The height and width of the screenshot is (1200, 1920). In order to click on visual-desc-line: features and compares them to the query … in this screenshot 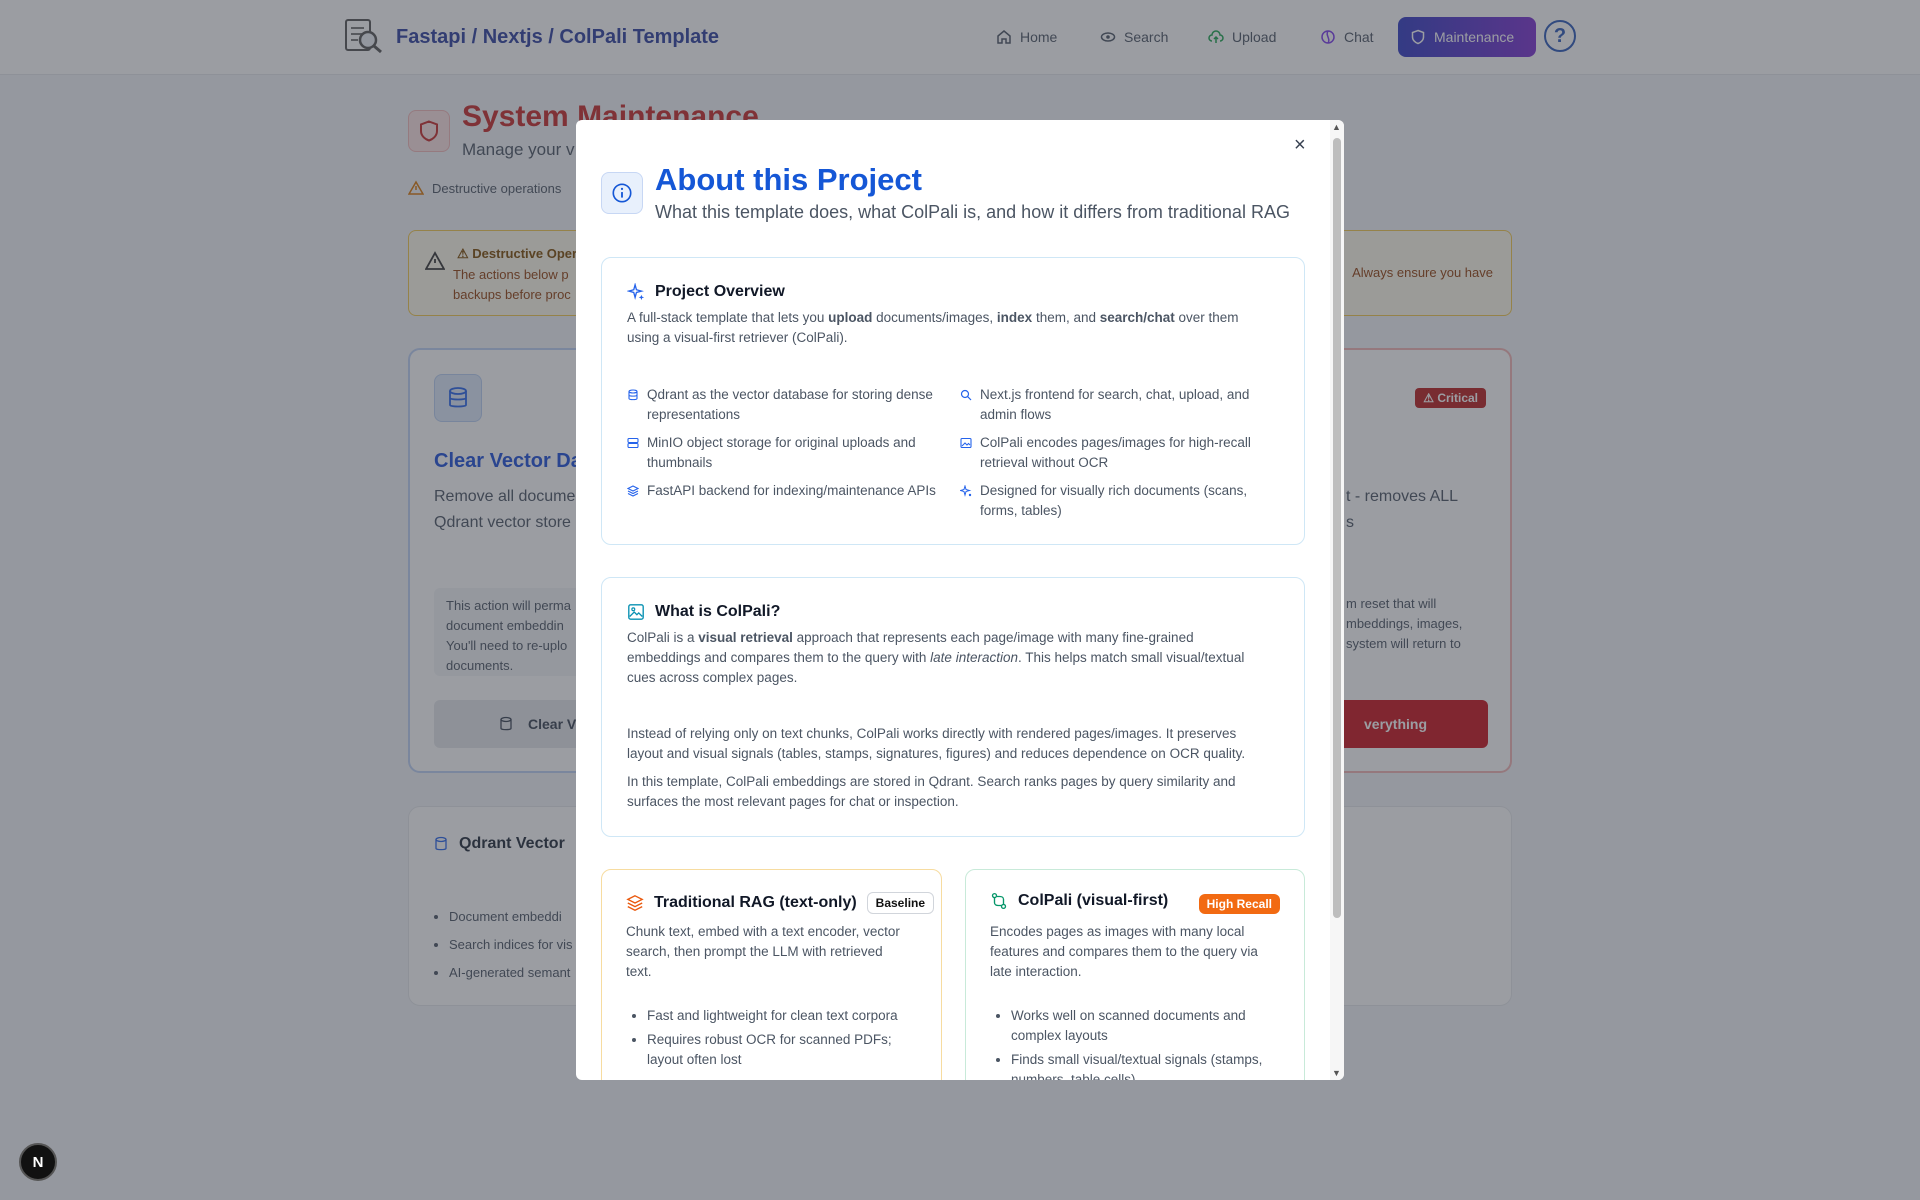, I will do `click(1124, 951)`.